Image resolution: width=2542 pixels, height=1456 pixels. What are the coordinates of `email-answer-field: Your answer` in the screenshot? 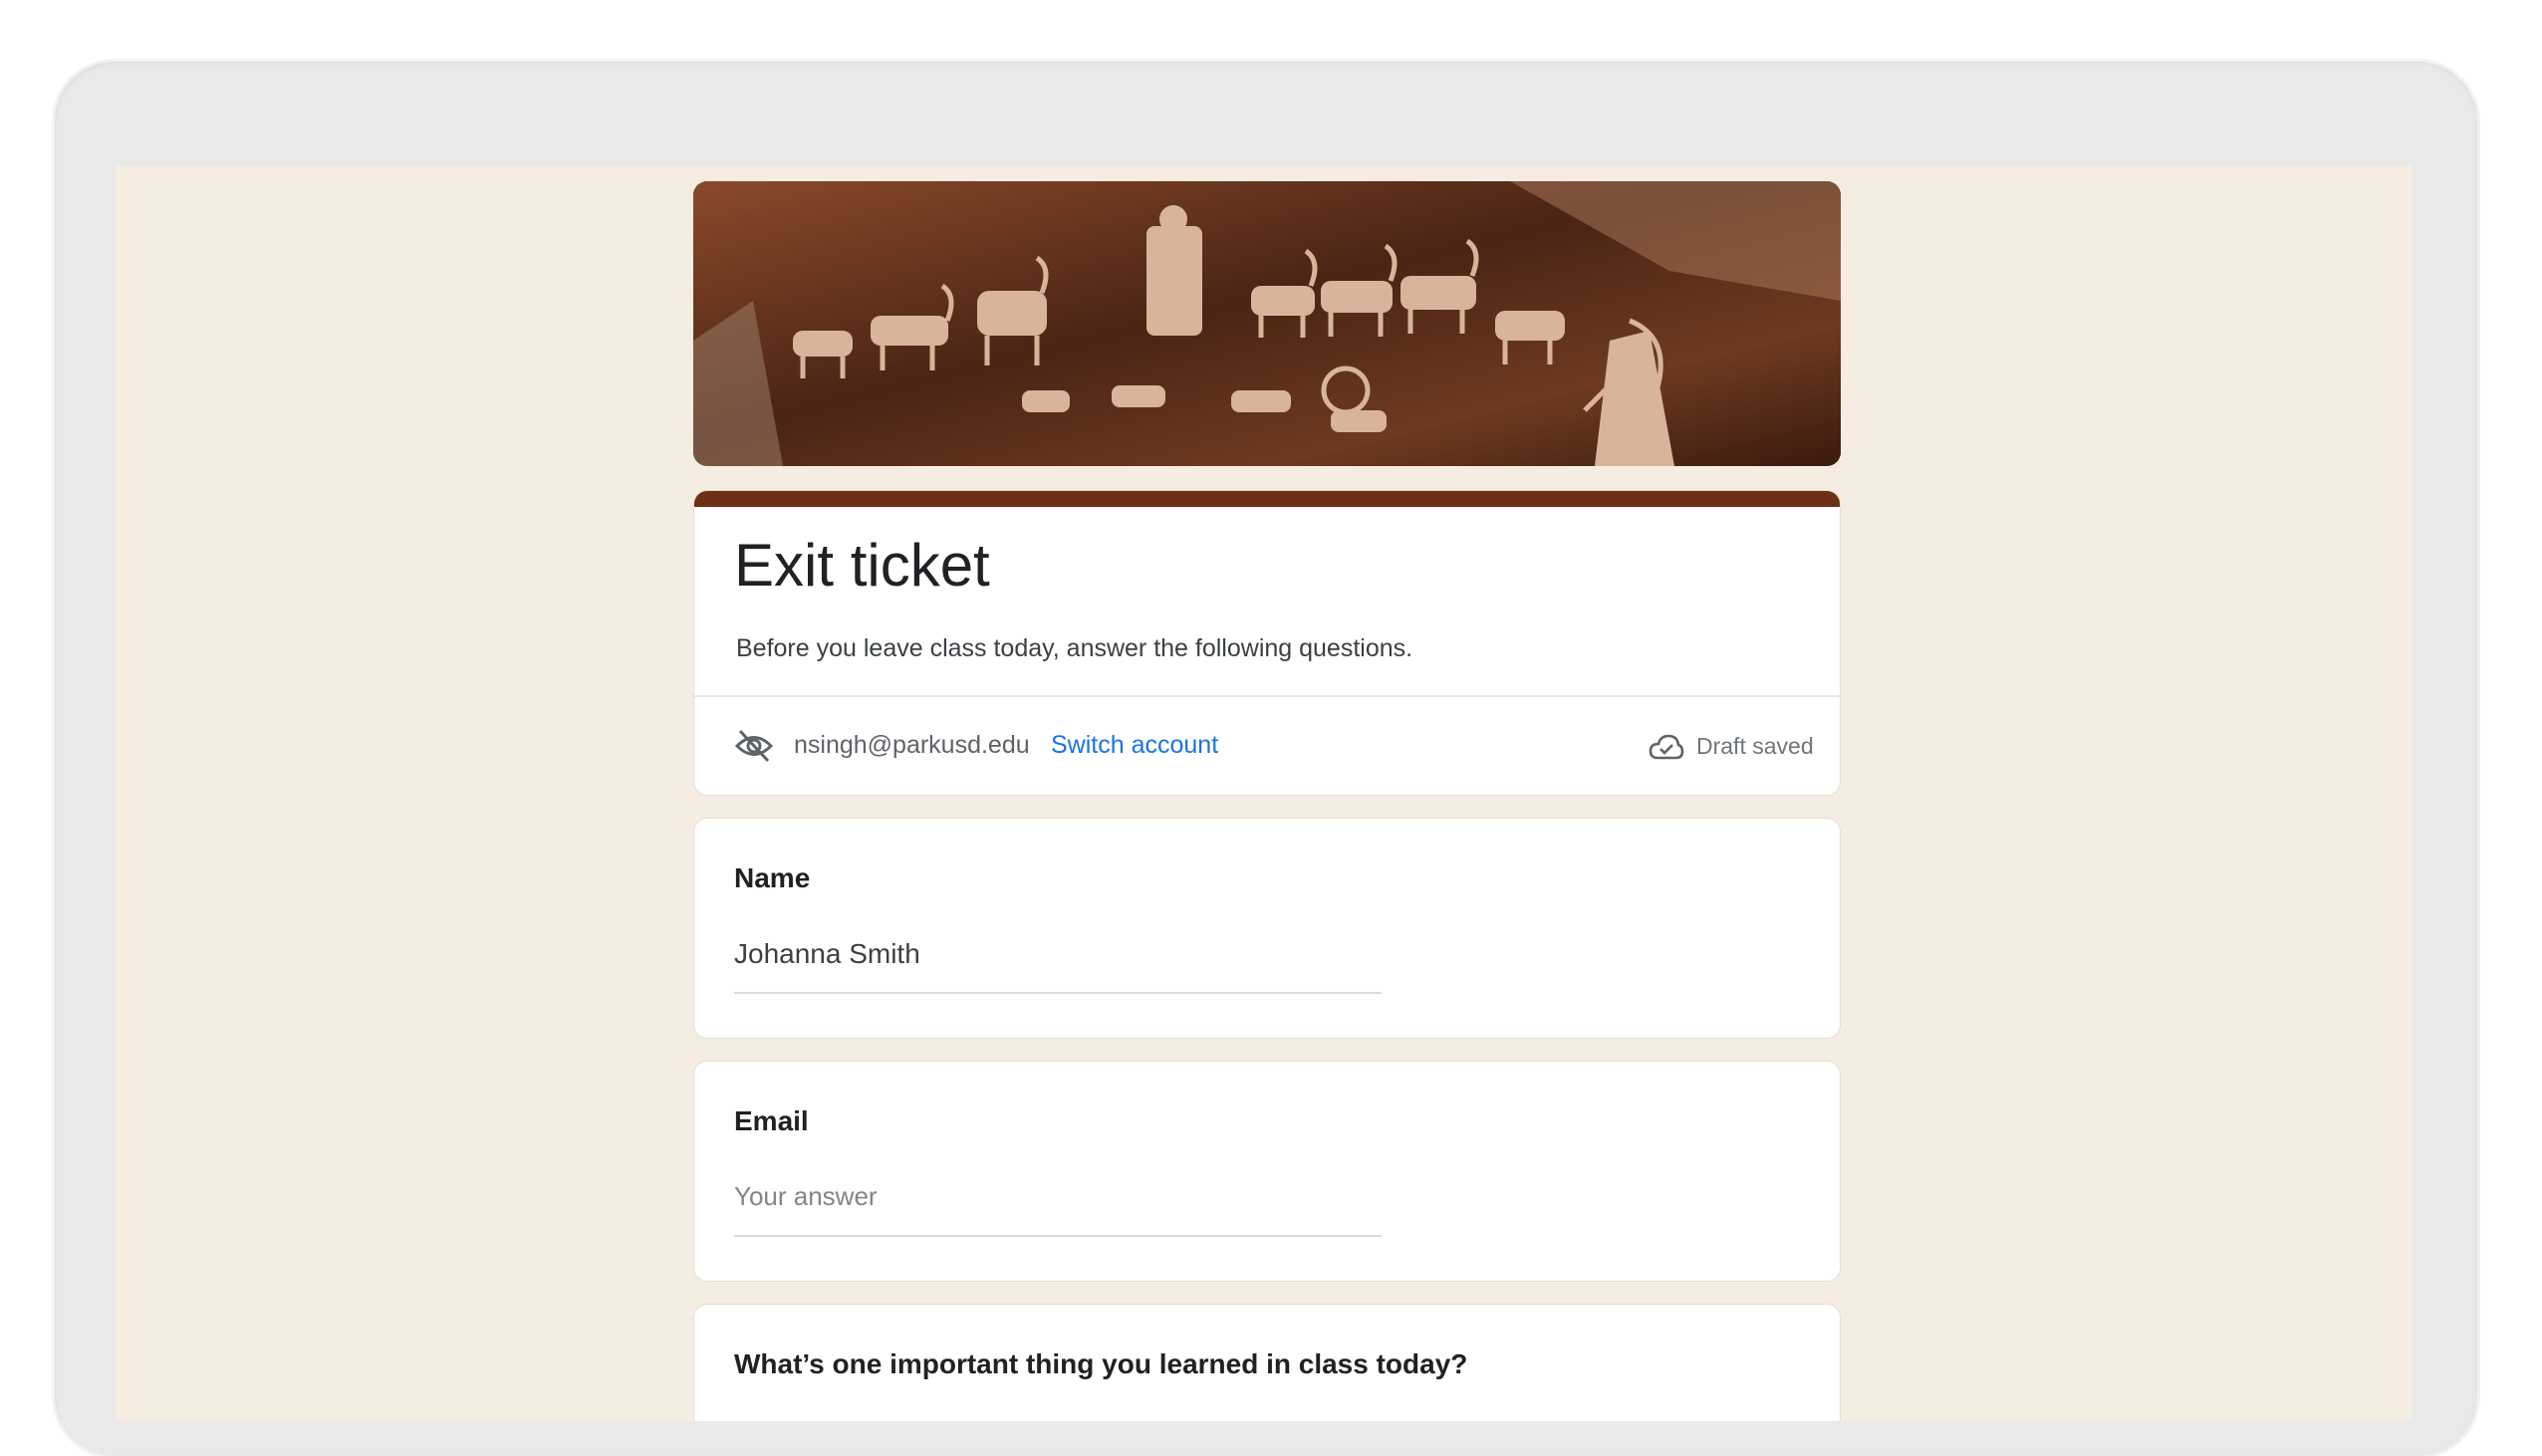 It's located at (1058, 1209).